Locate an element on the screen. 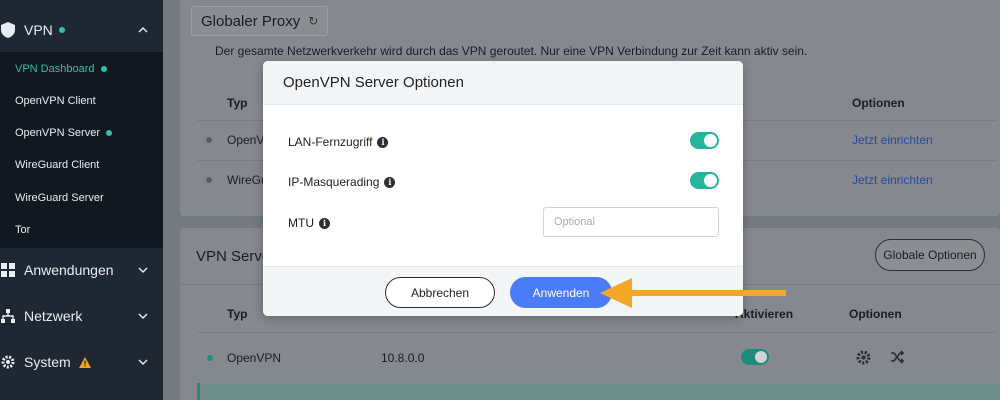 The image size is (1000, 400). apply-button: Anwenden is located at coordinates (561, 292).